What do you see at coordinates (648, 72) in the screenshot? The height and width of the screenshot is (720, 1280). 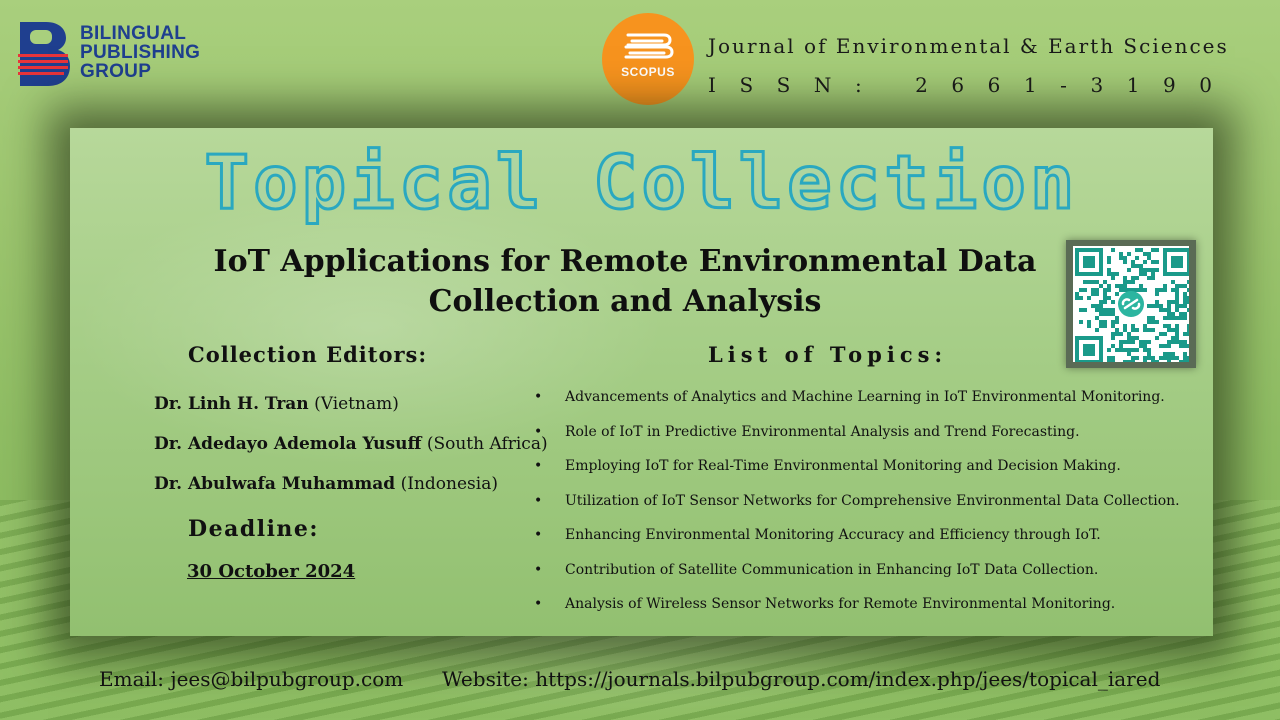 I see `scopus-label: SCOPUS` at bounding box center [648, 72].